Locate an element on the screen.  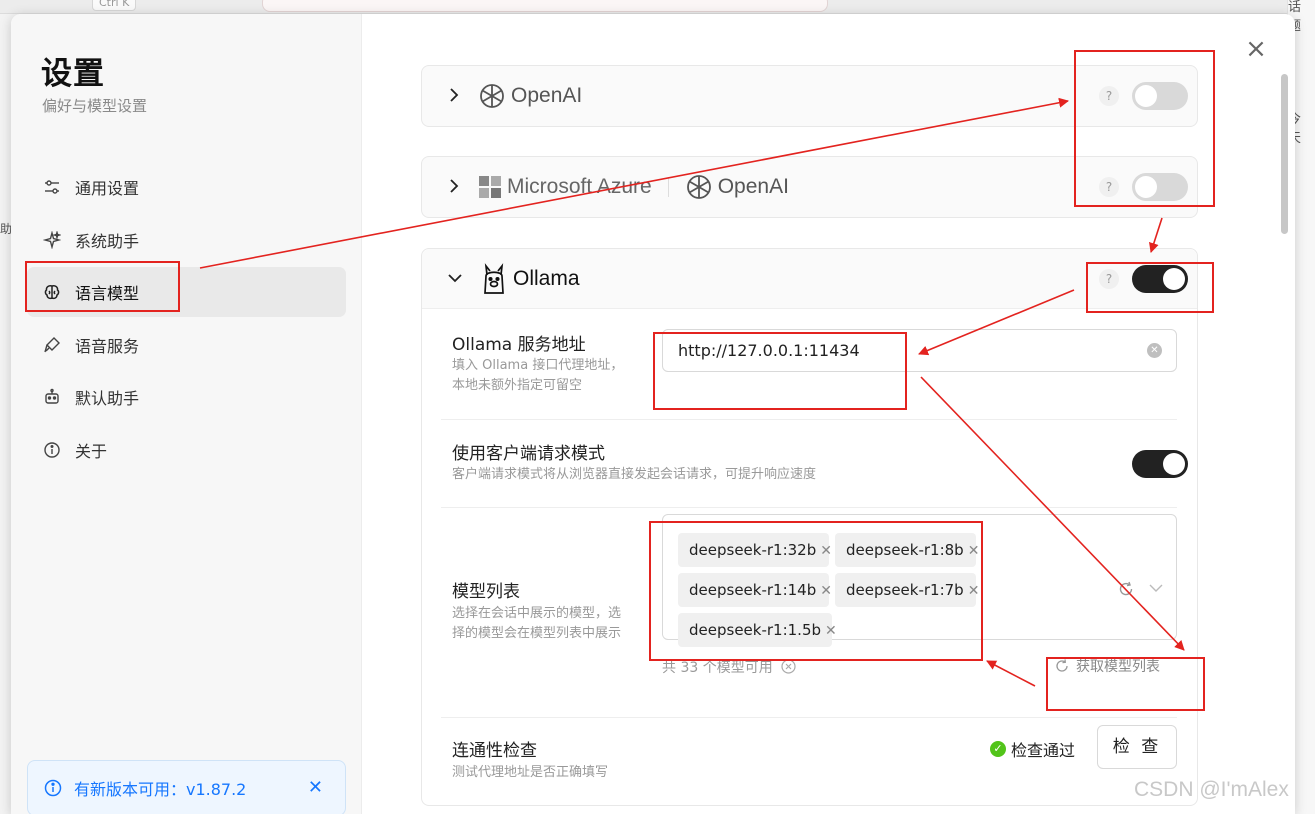
shortcut-hint: Ctrl K is located at coordinates (114, 5).